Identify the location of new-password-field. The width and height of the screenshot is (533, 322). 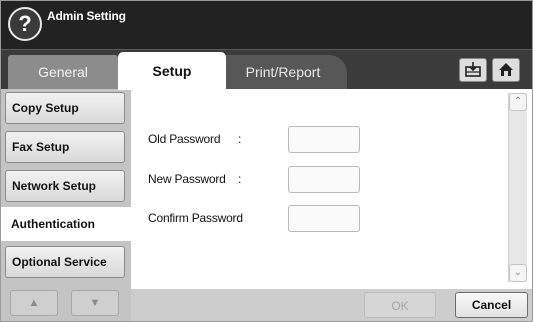
(324, 179).